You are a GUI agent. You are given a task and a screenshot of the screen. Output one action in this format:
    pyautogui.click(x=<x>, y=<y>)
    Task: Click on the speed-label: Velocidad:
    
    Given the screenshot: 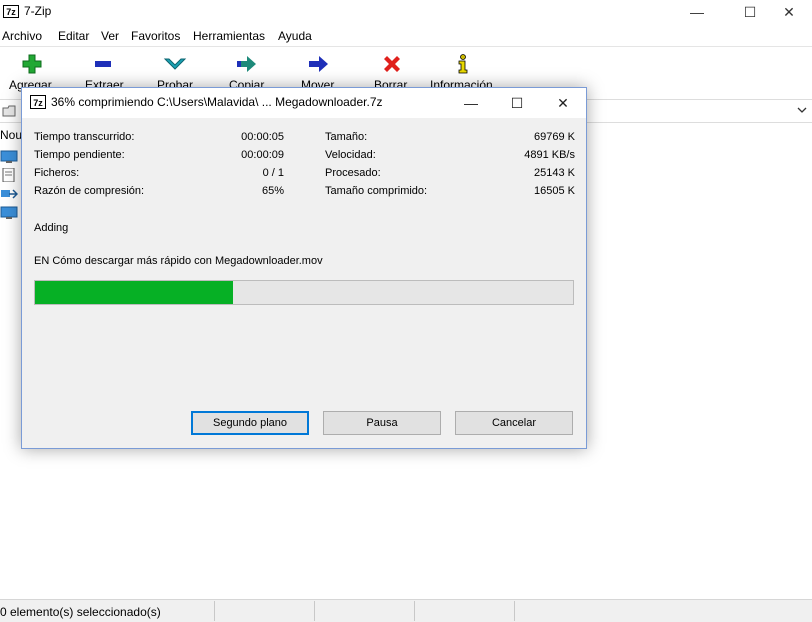 What is the action you would take?
    pyautogui.click(x=350, y=155)
    